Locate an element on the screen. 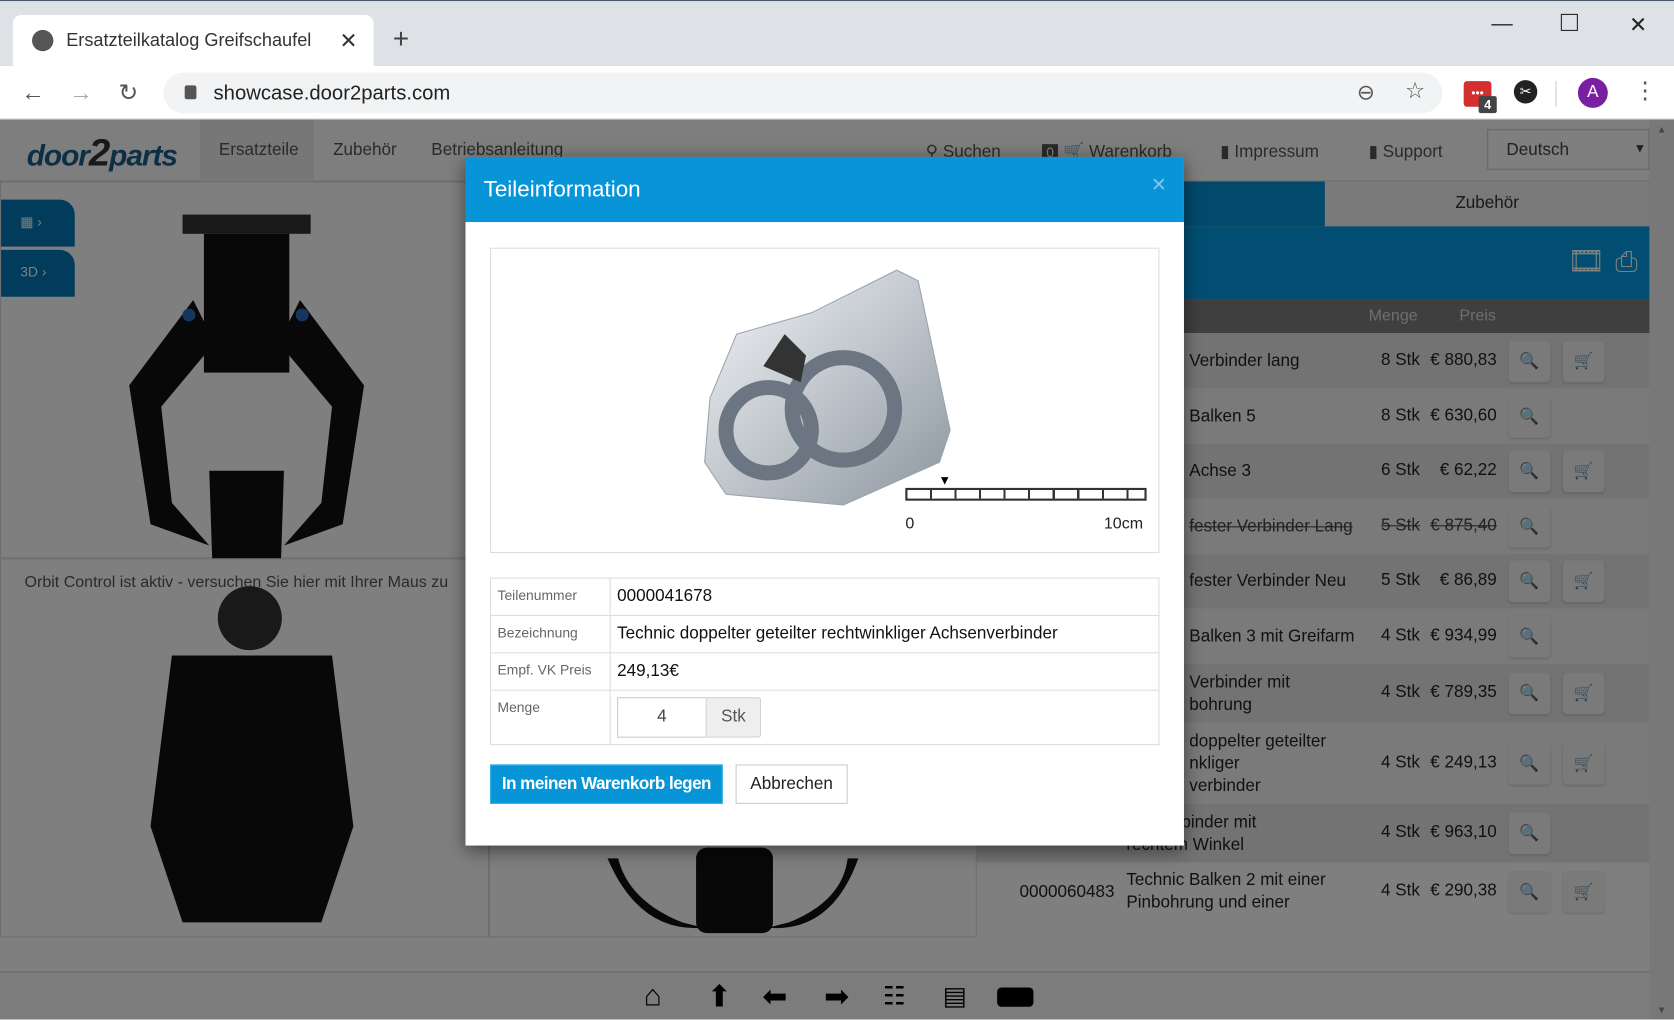  part-image: ▼ 0 10cm is located at coordinates (825, 400).